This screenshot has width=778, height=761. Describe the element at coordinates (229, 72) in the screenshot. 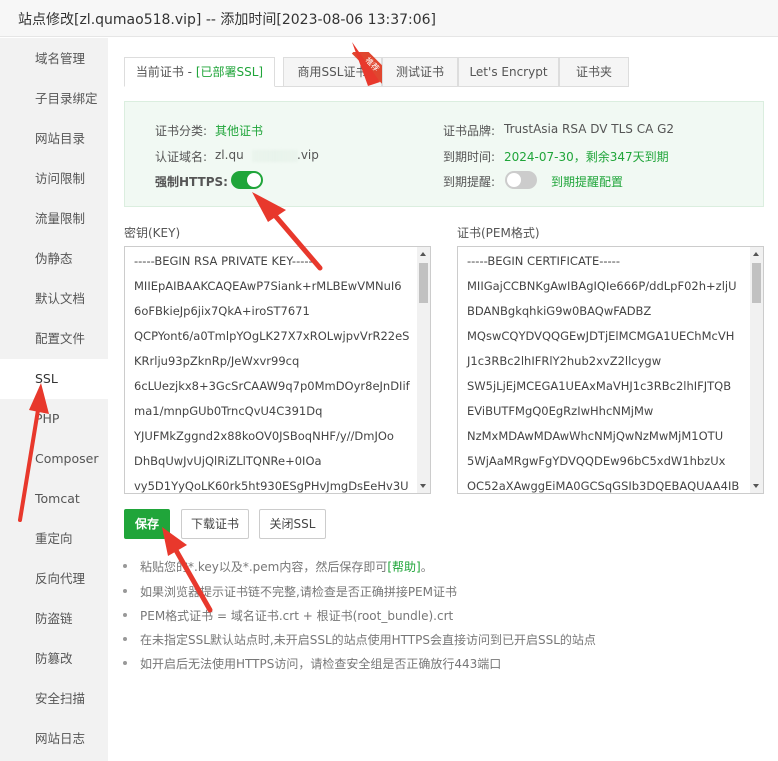

I see `tab-current-cert-status: [已部署SSL]` at that location.